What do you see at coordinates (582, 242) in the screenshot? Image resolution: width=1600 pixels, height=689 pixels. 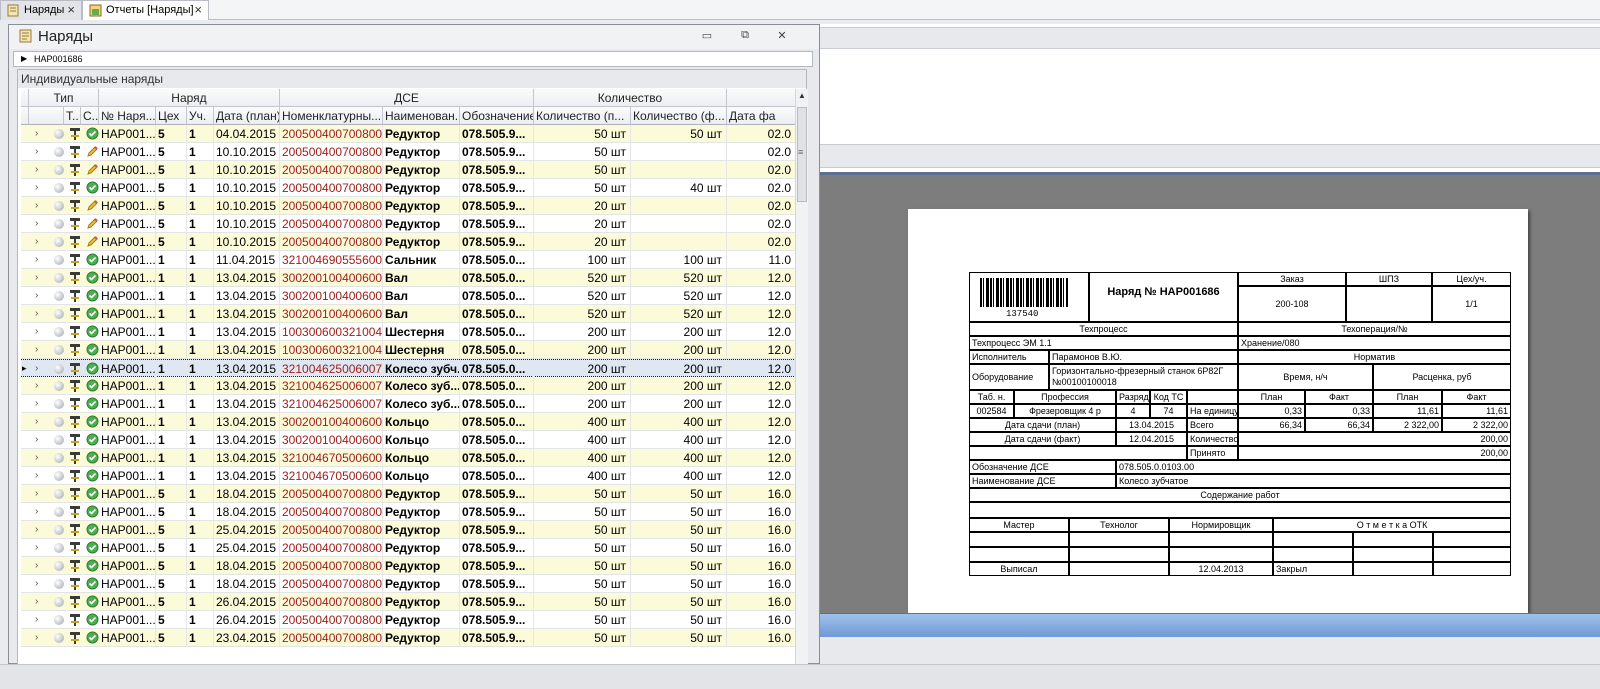 I see `qty-plan-cell: 20 шт` at bounding box center [582, 242].